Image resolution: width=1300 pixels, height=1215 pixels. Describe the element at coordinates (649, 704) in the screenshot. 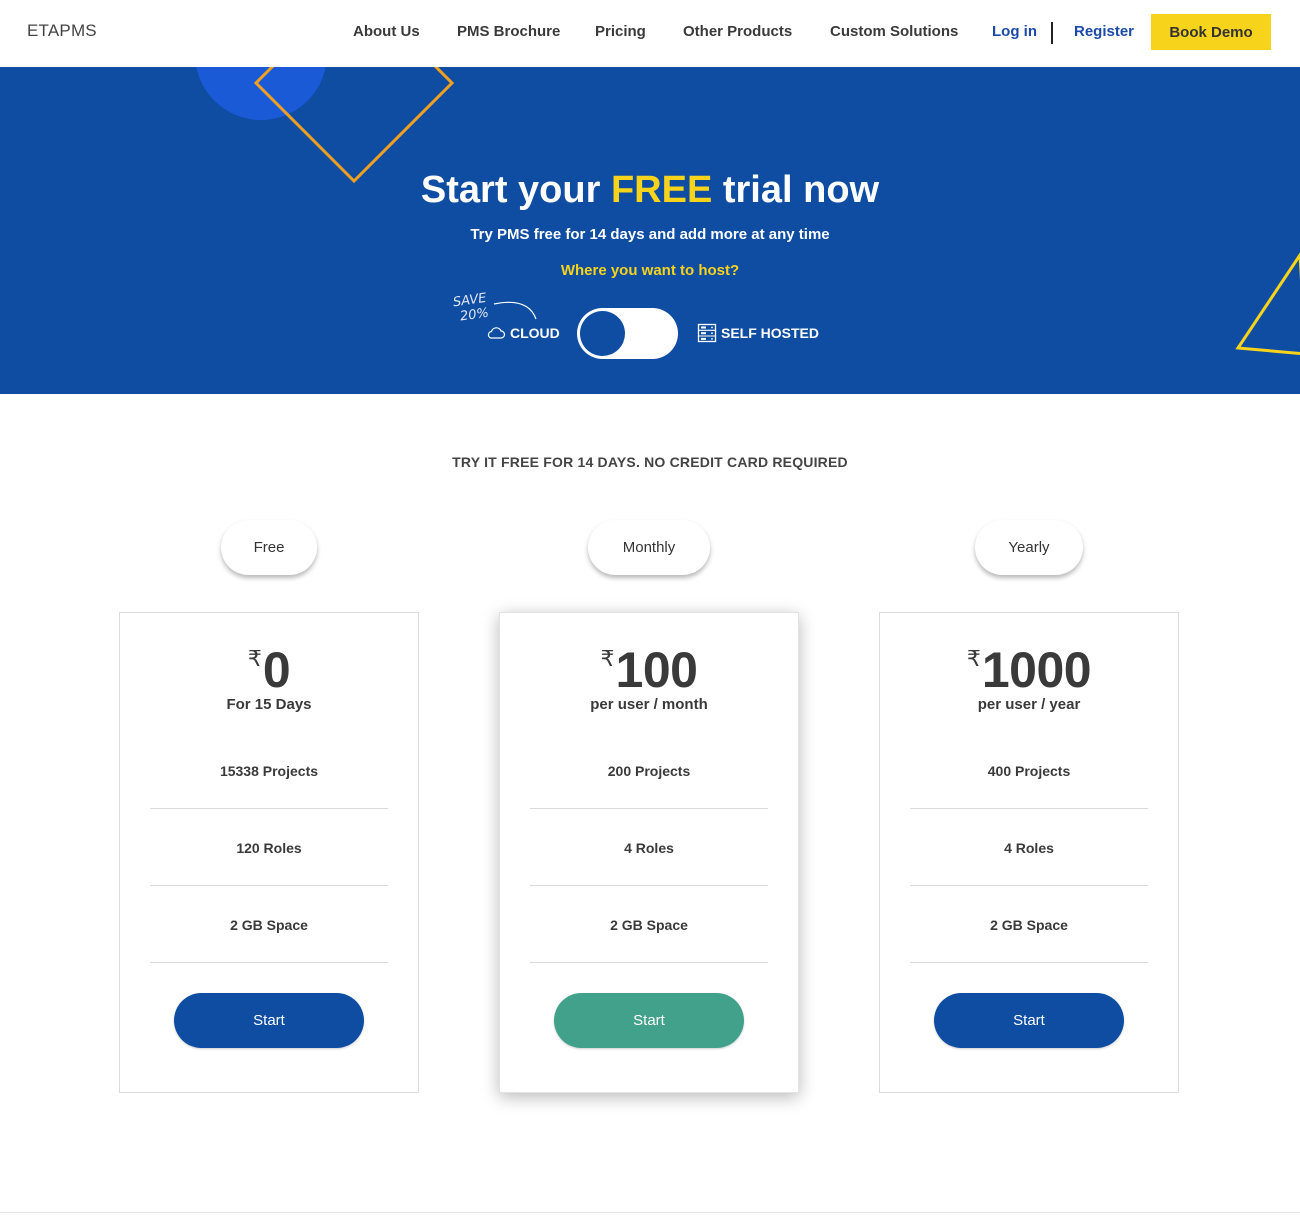

I see `plan-period: per user / month` at that location.